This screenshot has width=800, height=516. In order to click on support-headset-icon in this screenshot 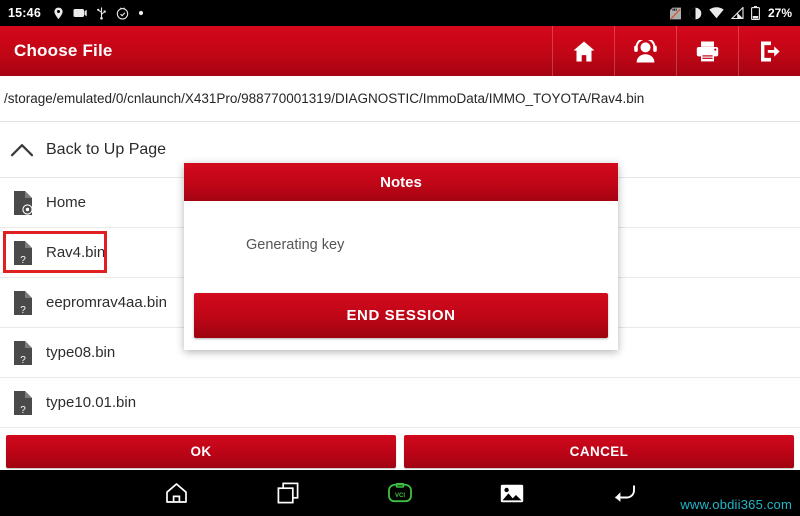, I will do `click(645, 50)`.